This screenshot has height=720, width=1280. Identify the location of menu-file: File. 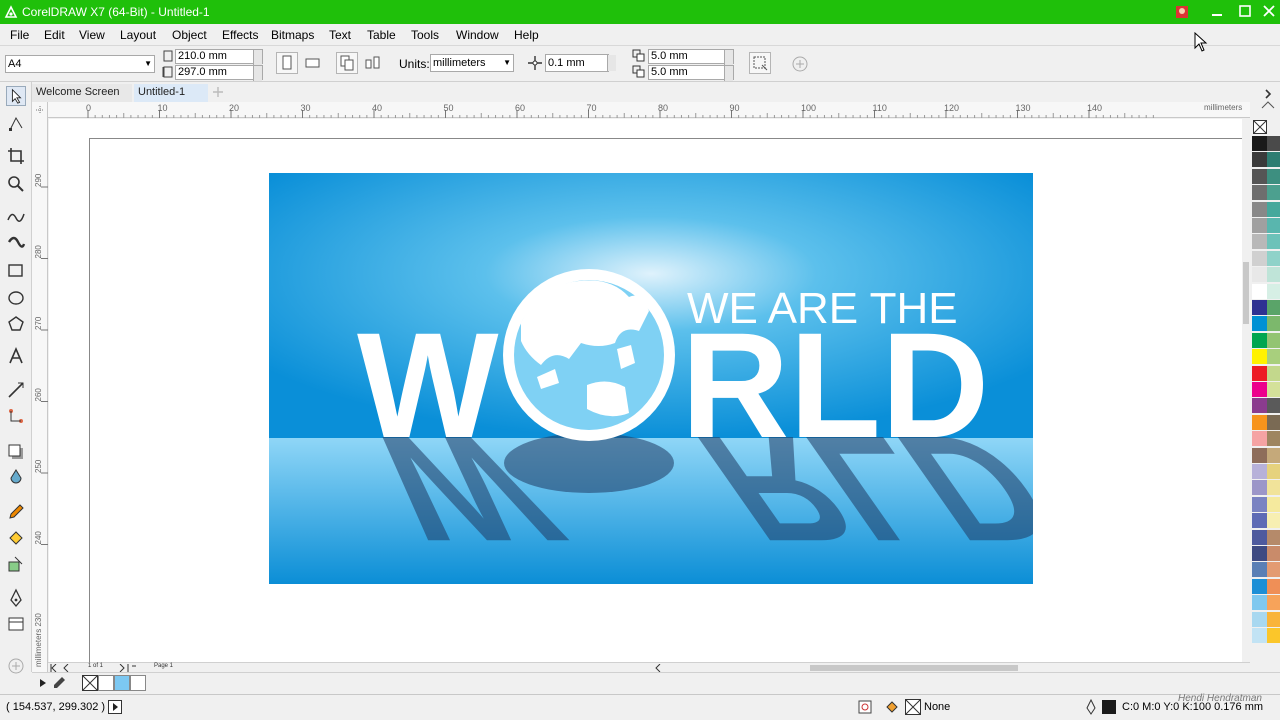
(19, 35).